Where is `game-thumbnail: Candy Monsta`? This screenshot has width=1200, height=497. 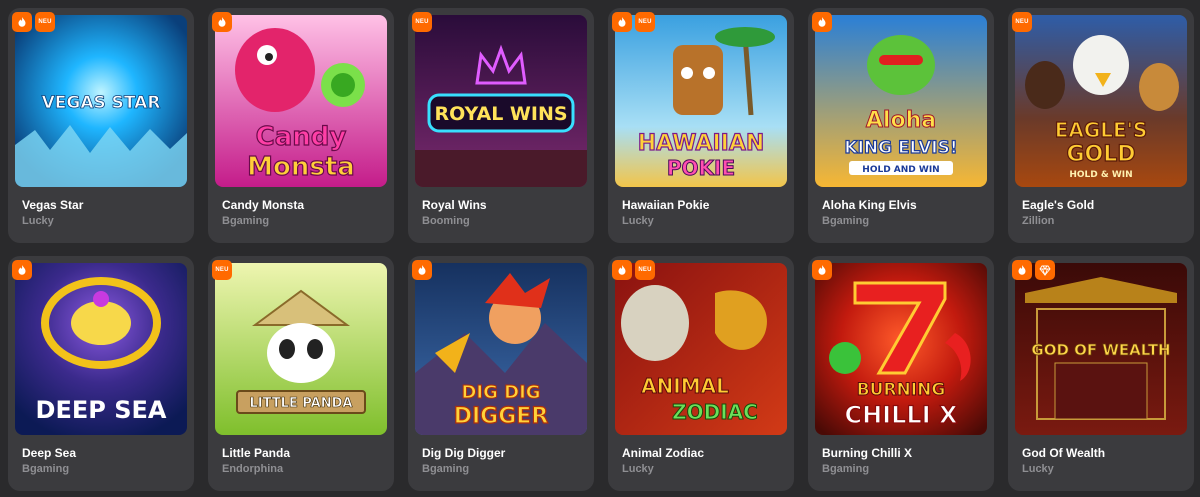 game-thumbnail: Candy Monsta is located at coordinates (301, 101).